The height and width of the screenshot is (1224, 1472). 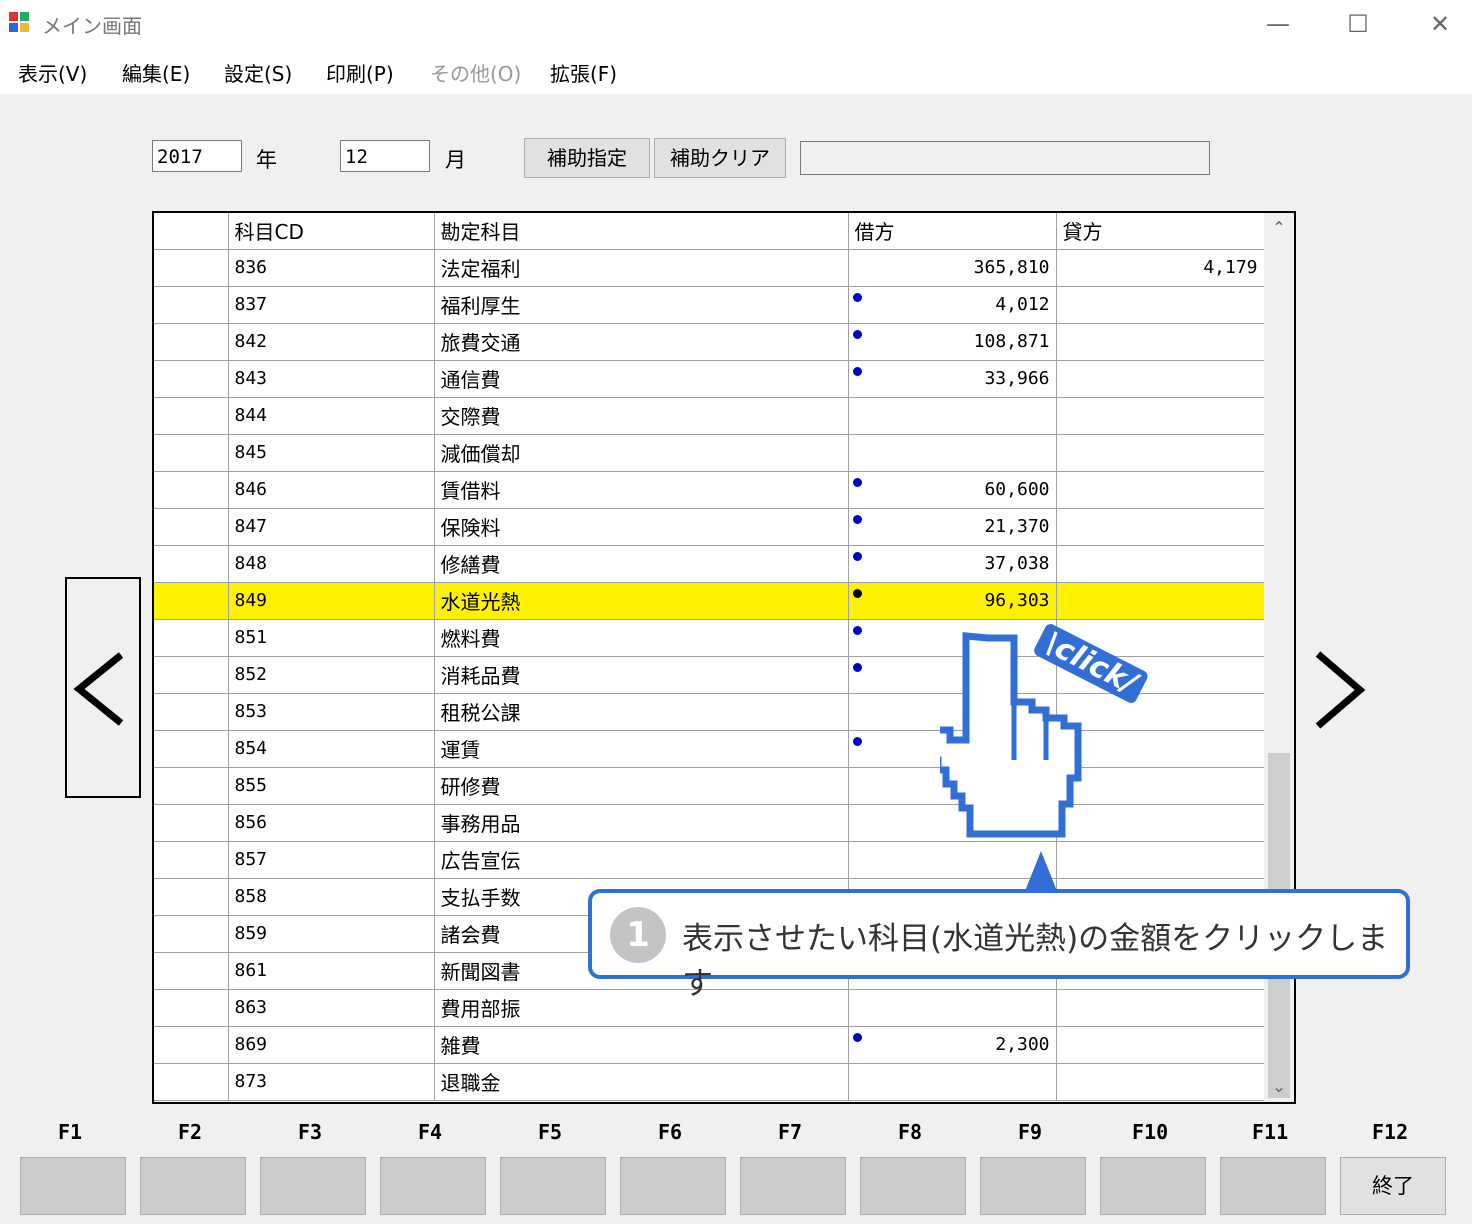 I want to click on menu-settings: 設定(S), so click(x=258, y=72).